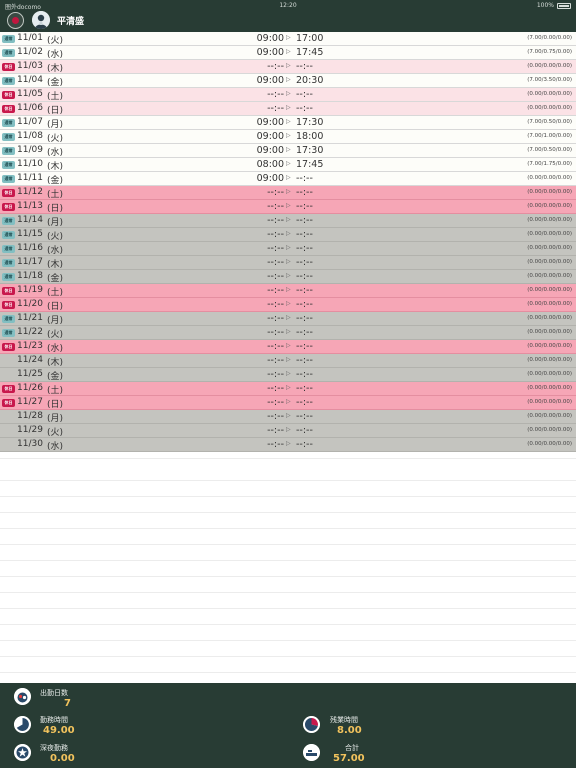 This screenshot has width=576, height=768. I want to click on day-row: 通常 11/22 (火) --:-- --:-- (0.00/0.00/0.00) ▷, so click(288, 333).